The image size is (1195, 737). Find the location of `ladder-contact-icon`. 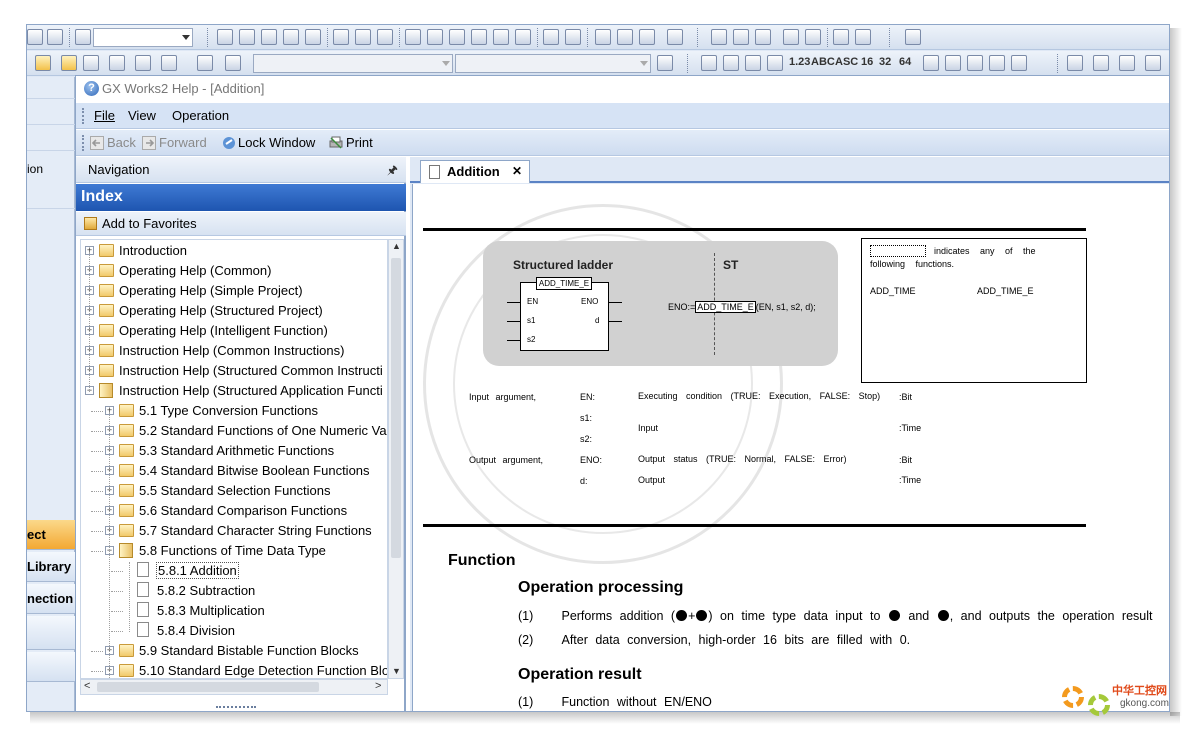

ladder-contact-icon is located at coordinates (719, 37).